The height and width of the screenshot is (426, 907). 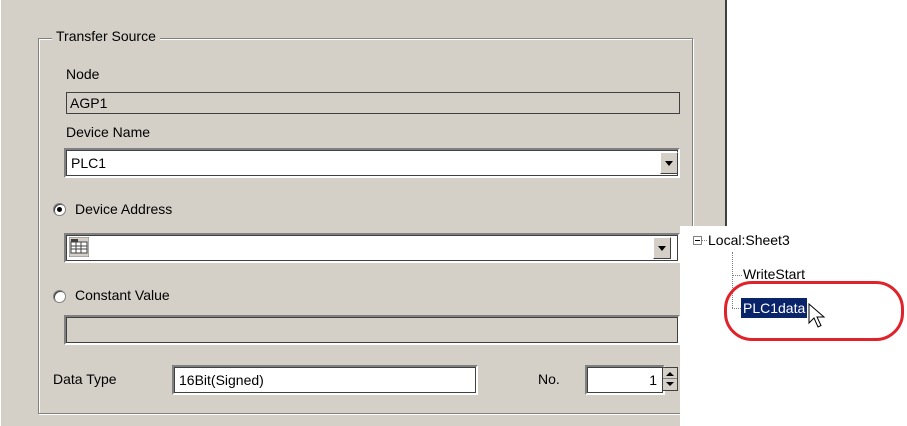 I want to click on constant-value-label: Constant Value, so click(x=122, y=295).